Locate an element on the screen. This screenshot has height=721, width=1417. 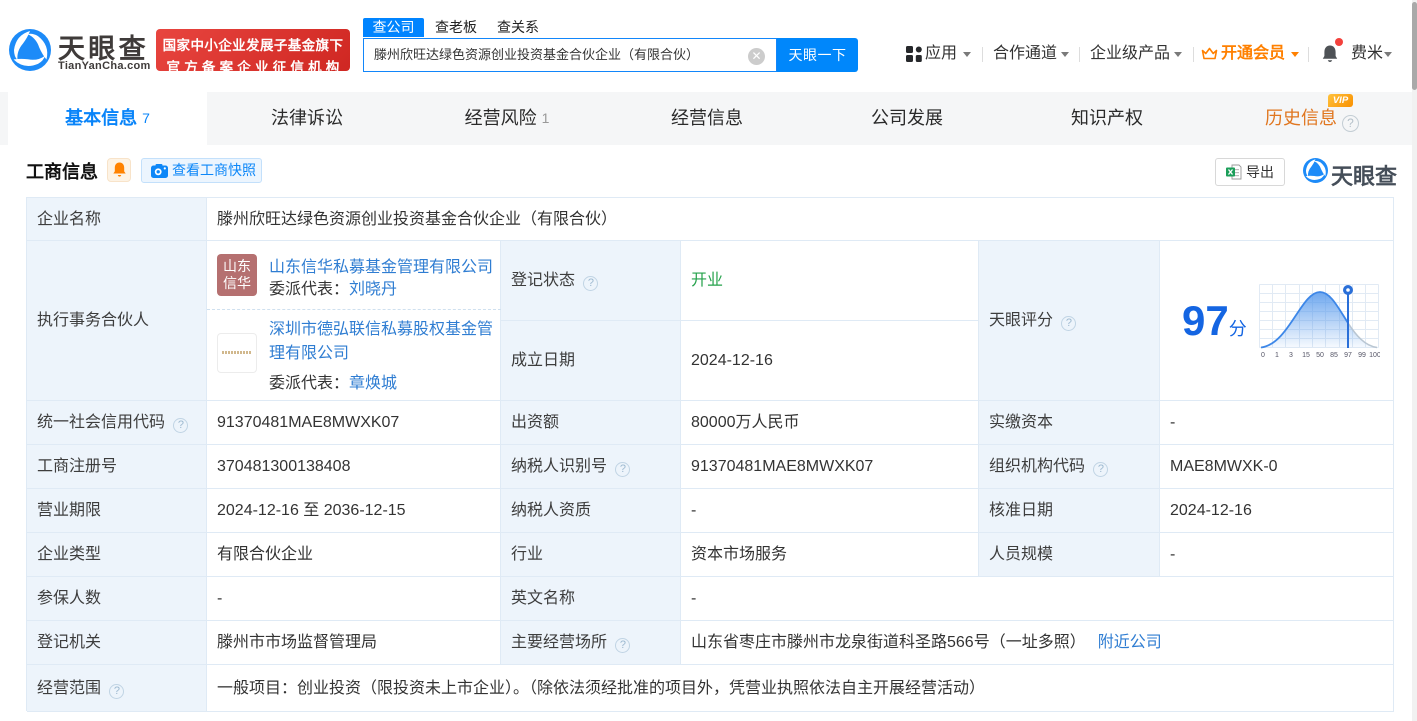
svg-text: 15 is located at coordinates (1306, 355).